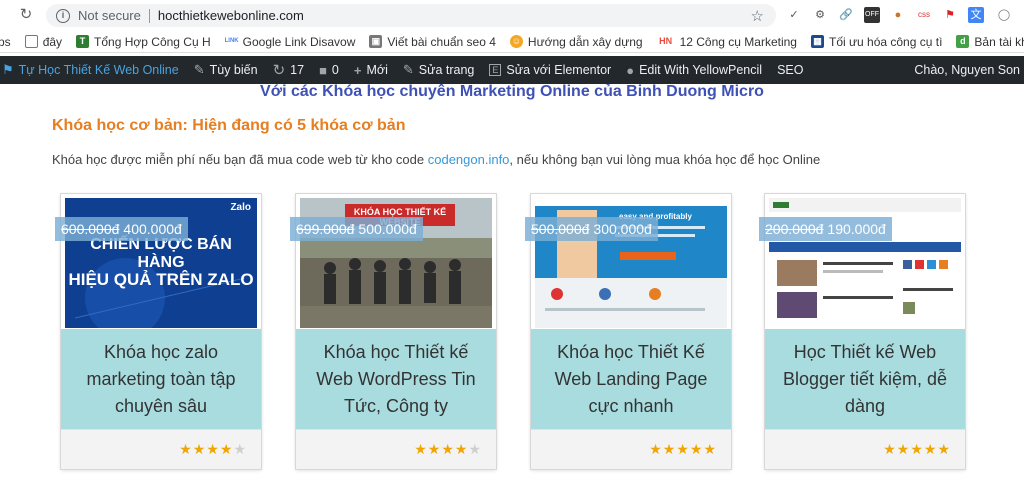 Image resolution: width=1024 pixels, height=485 pixels. I want to click on new-label: Mới, so click(377, 70).